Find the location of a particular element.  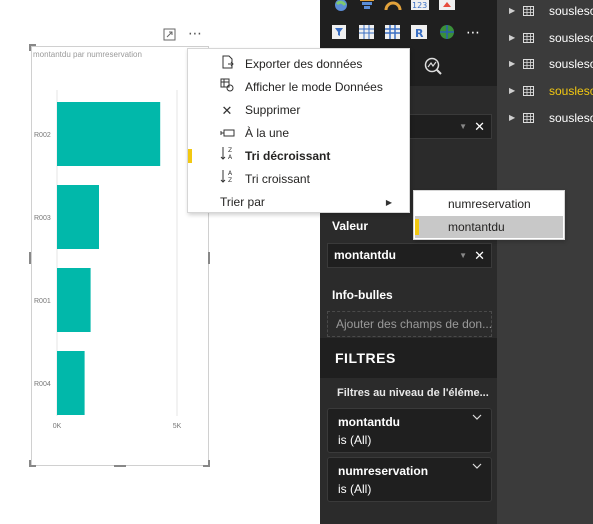

gauge-visual-icon is located at coordinates (393, 8).